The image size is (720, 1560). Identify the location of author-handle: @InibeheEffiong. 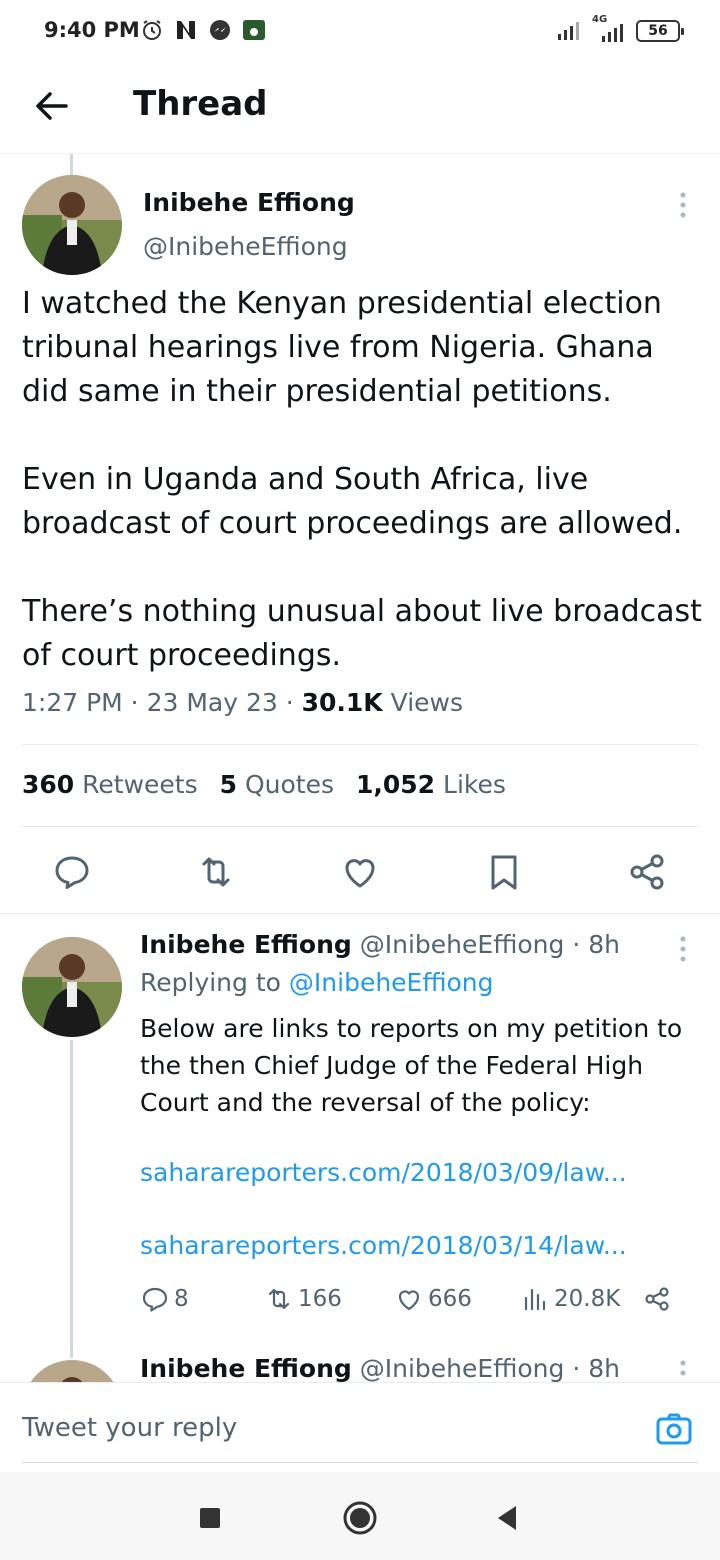
(245, 246).